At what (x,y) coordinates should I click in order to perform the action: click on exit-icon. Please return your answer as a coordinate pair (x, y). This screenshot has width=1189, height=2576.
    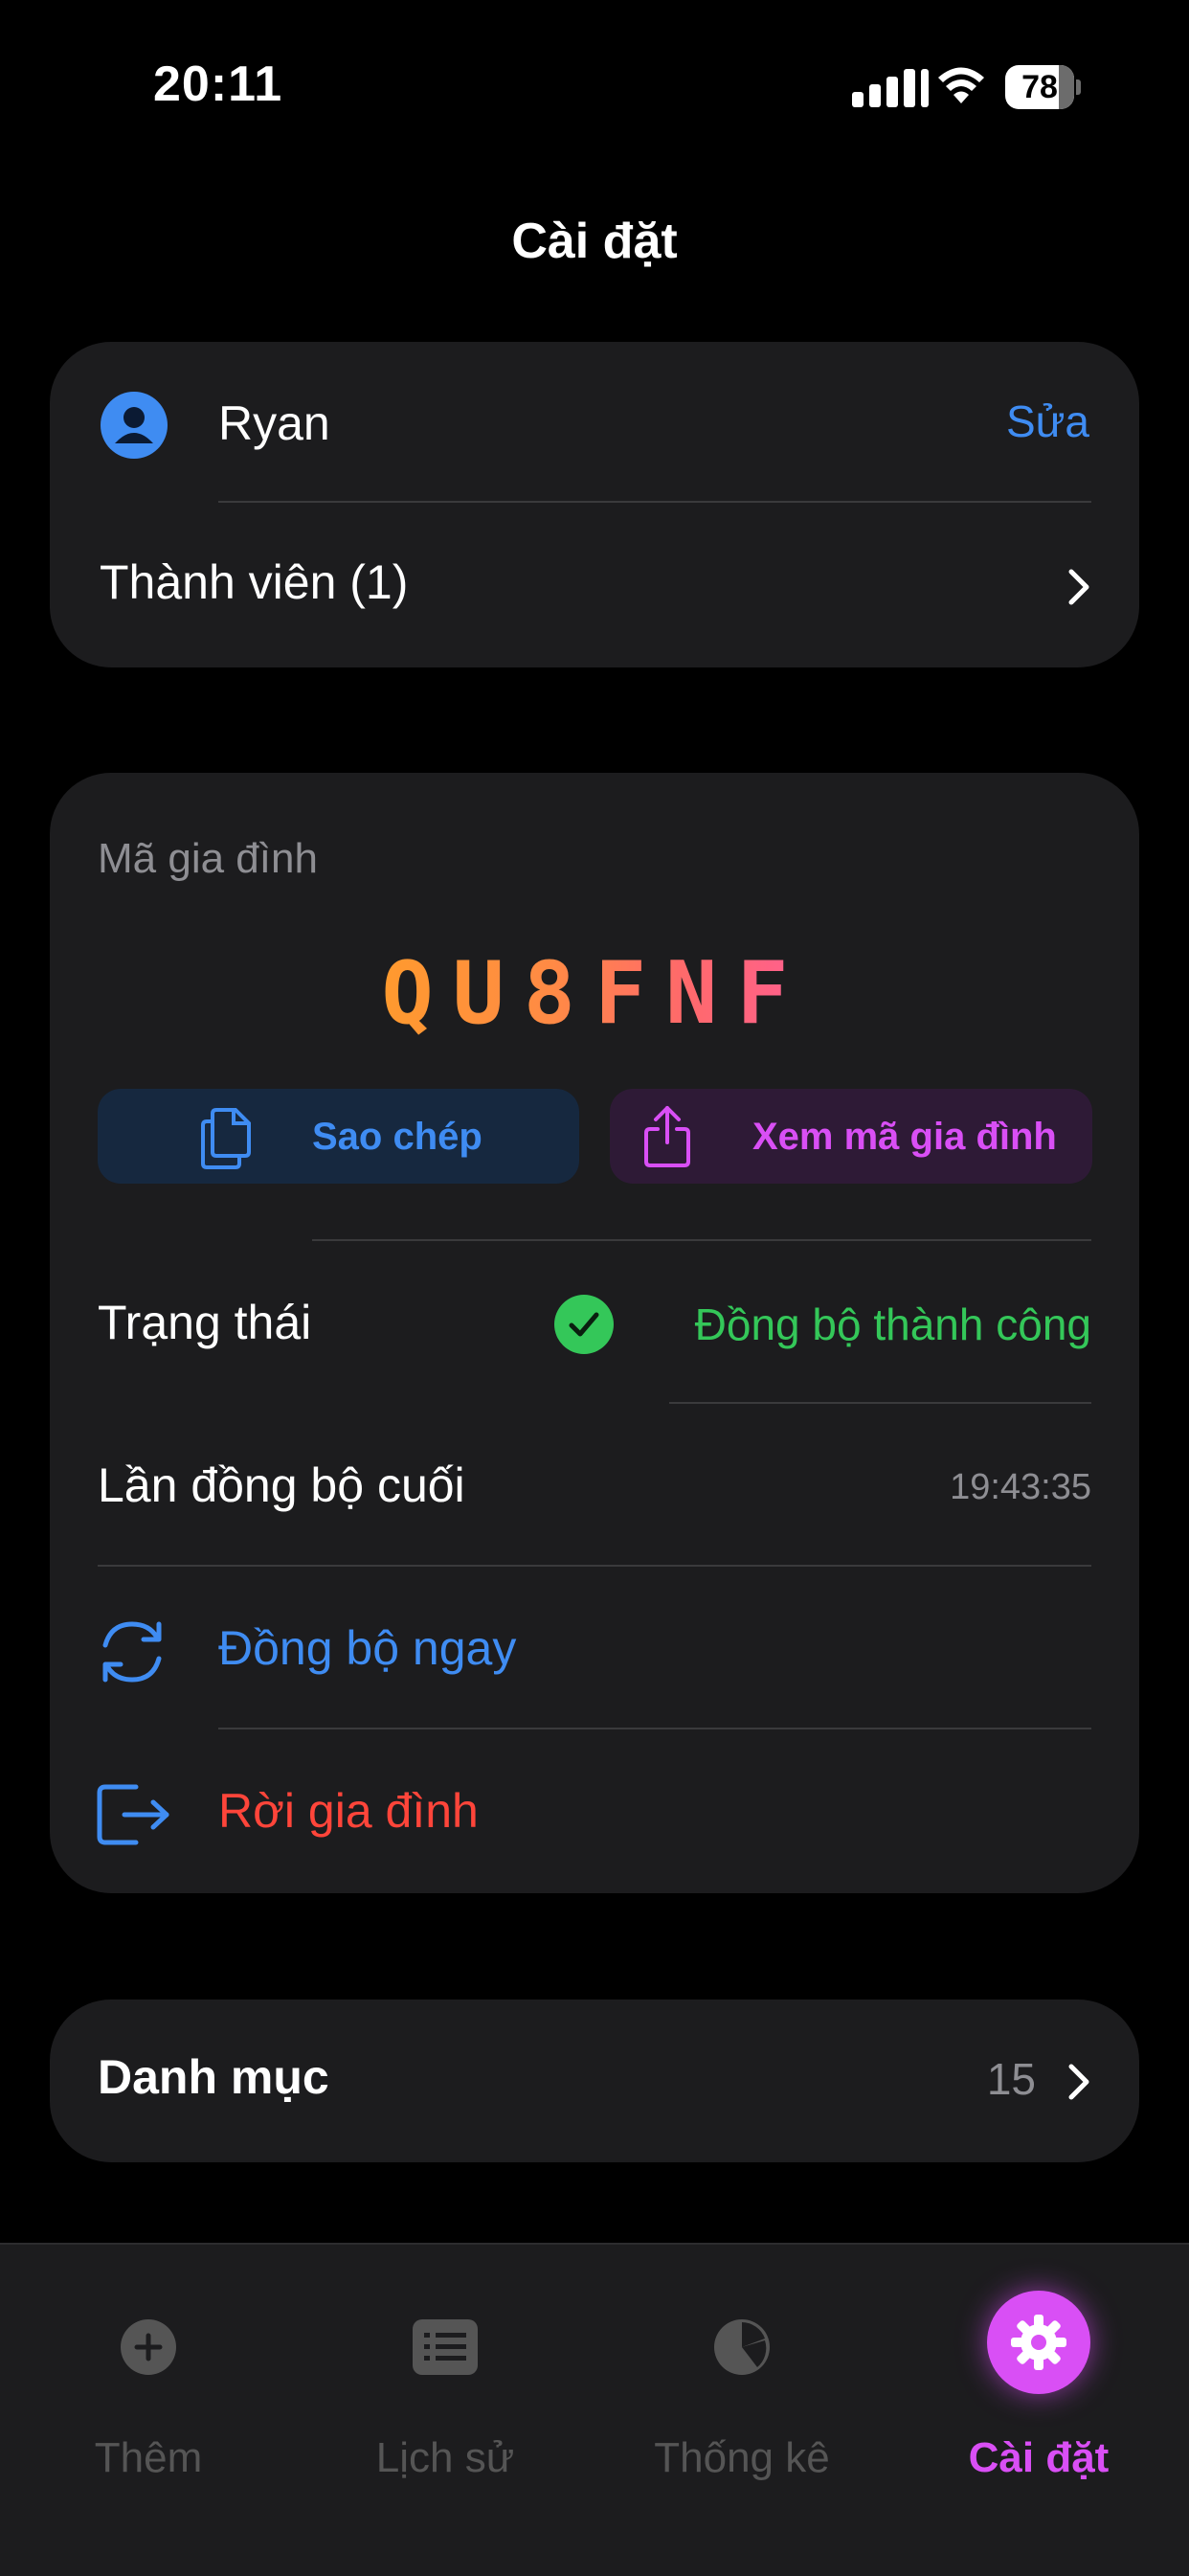
    Looking at the image, I should click on (133, 1814).